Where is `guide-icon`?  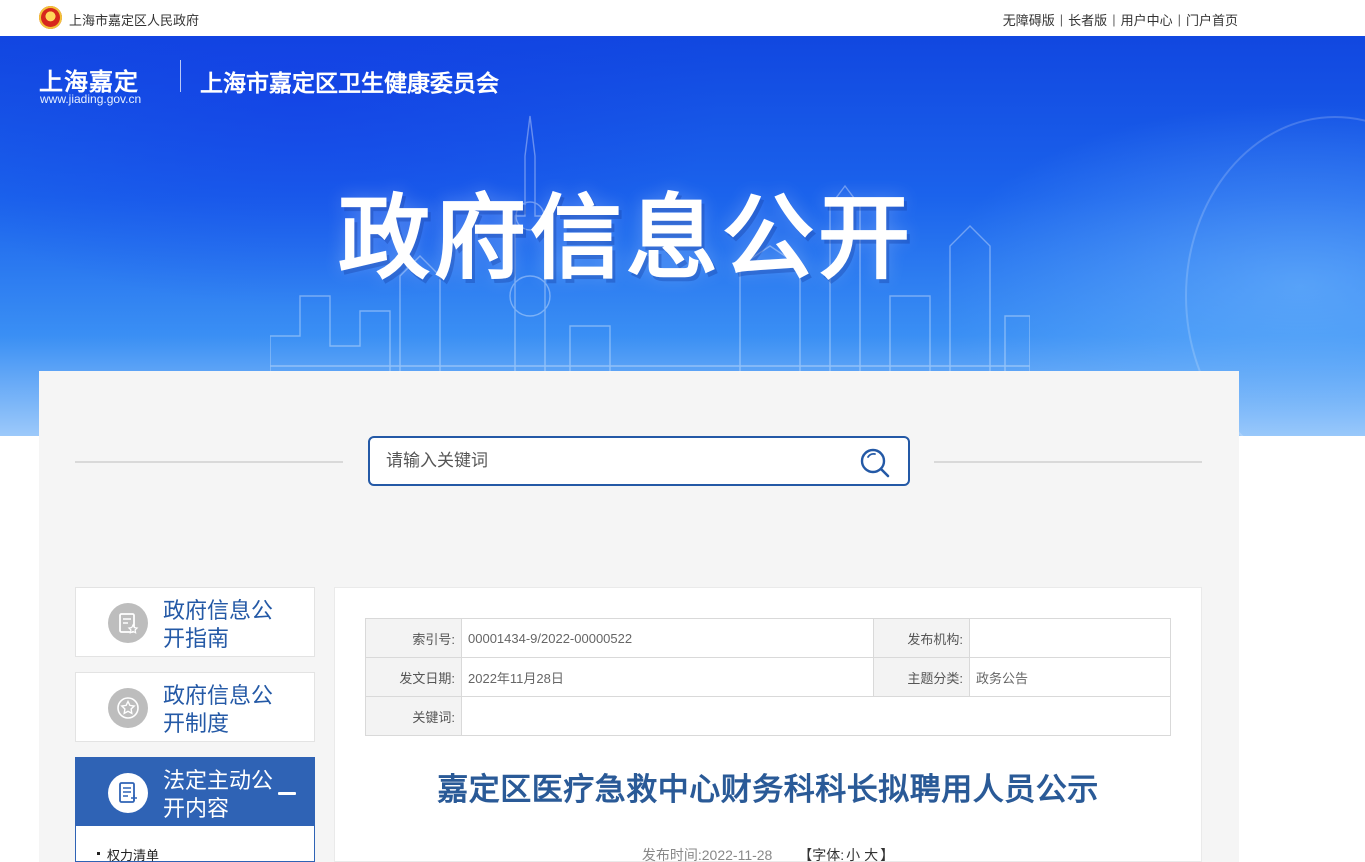 guide-icon is located at coordinates (128, 623).